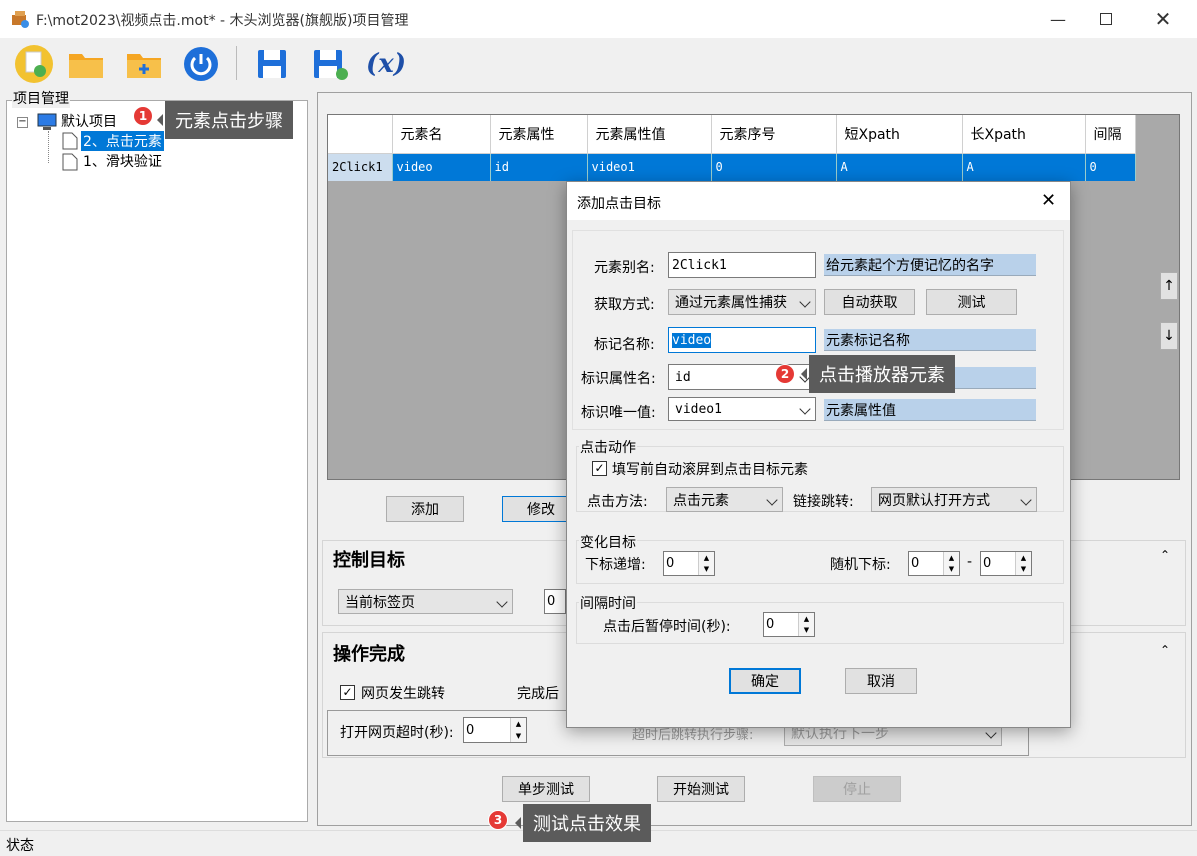  I want to click on page-jump-label: 网页发生跳转, so click(403, 694).